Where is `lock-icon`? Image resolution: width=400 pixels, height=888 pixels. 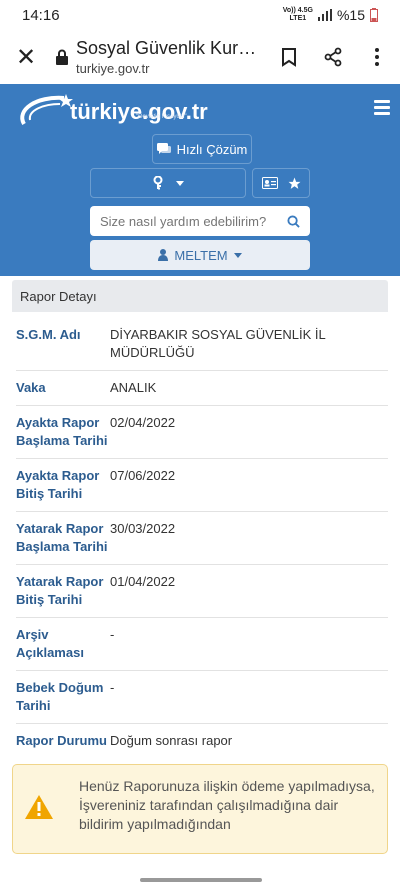 lock-icon is located at coordinates (62, 57).